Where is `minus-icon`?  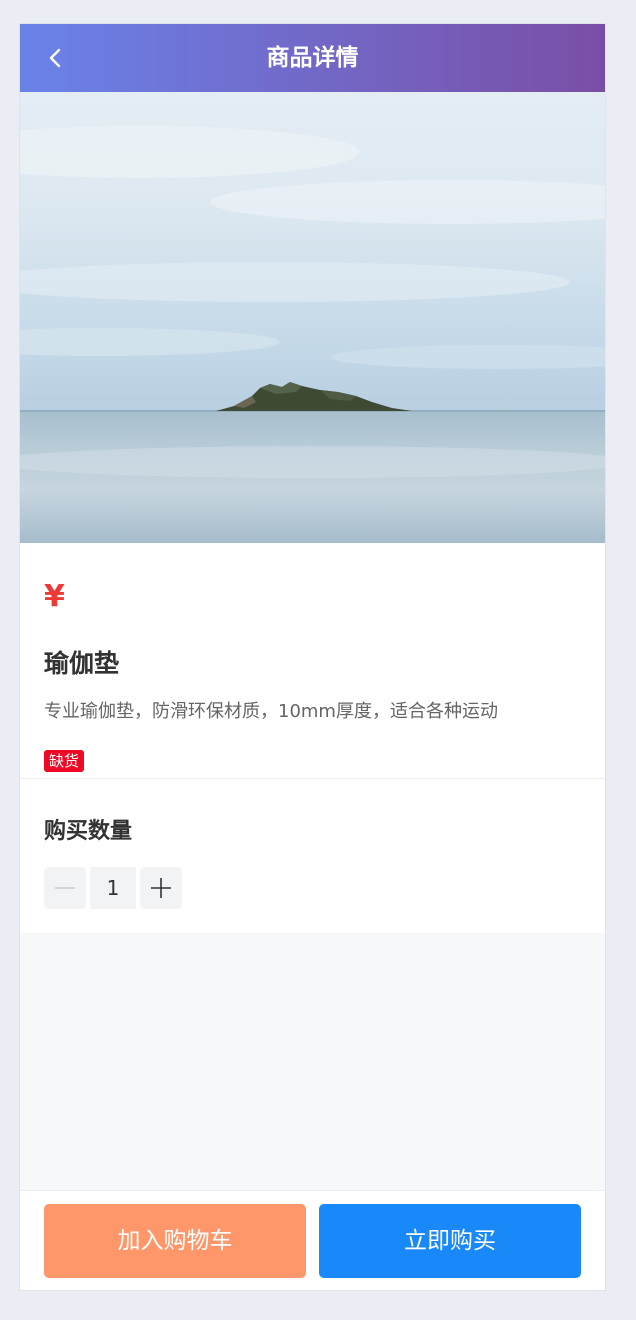 minus-icon is located at coordinates (65, 888).